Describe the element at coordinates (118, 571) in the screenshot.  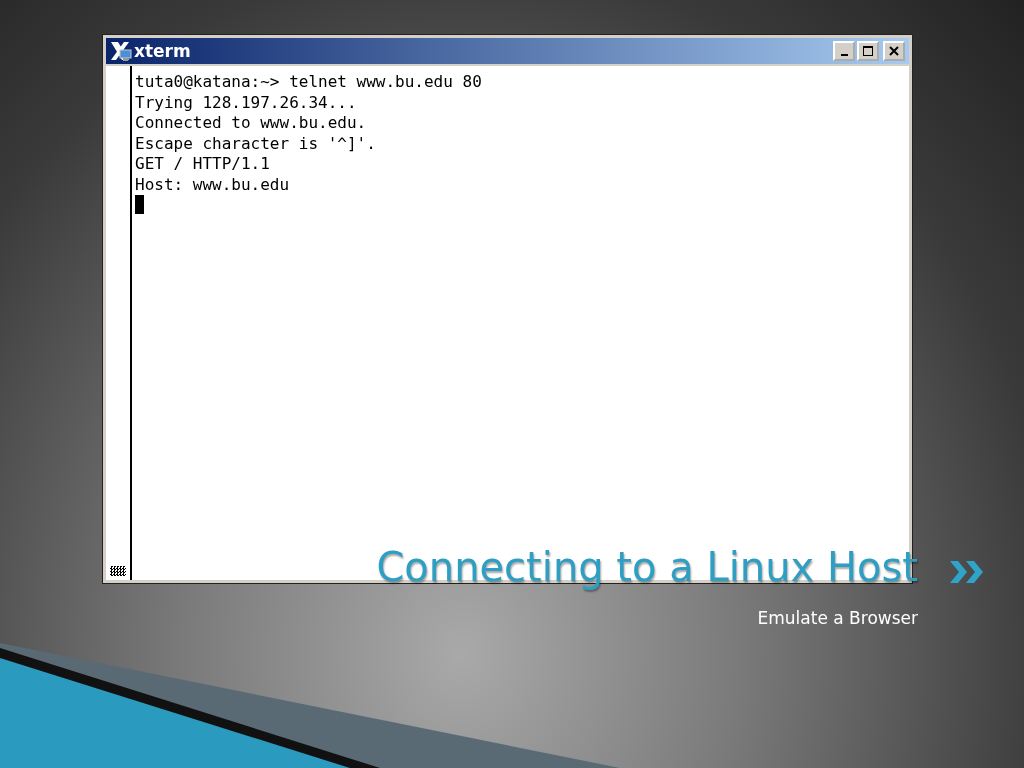
I see `scrollbar-grip-icon` at that location.